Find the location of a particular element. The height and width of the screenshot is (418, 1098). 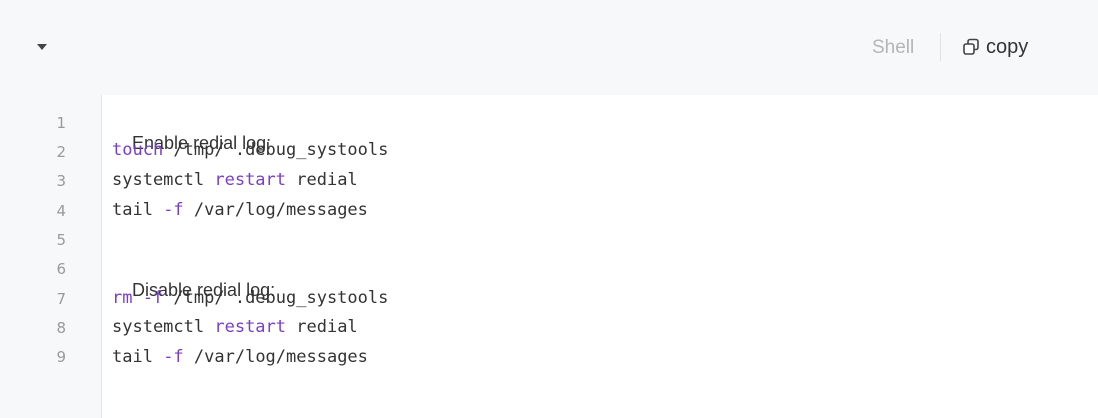

copy-label: copy is located at coordinates (1007, 46).